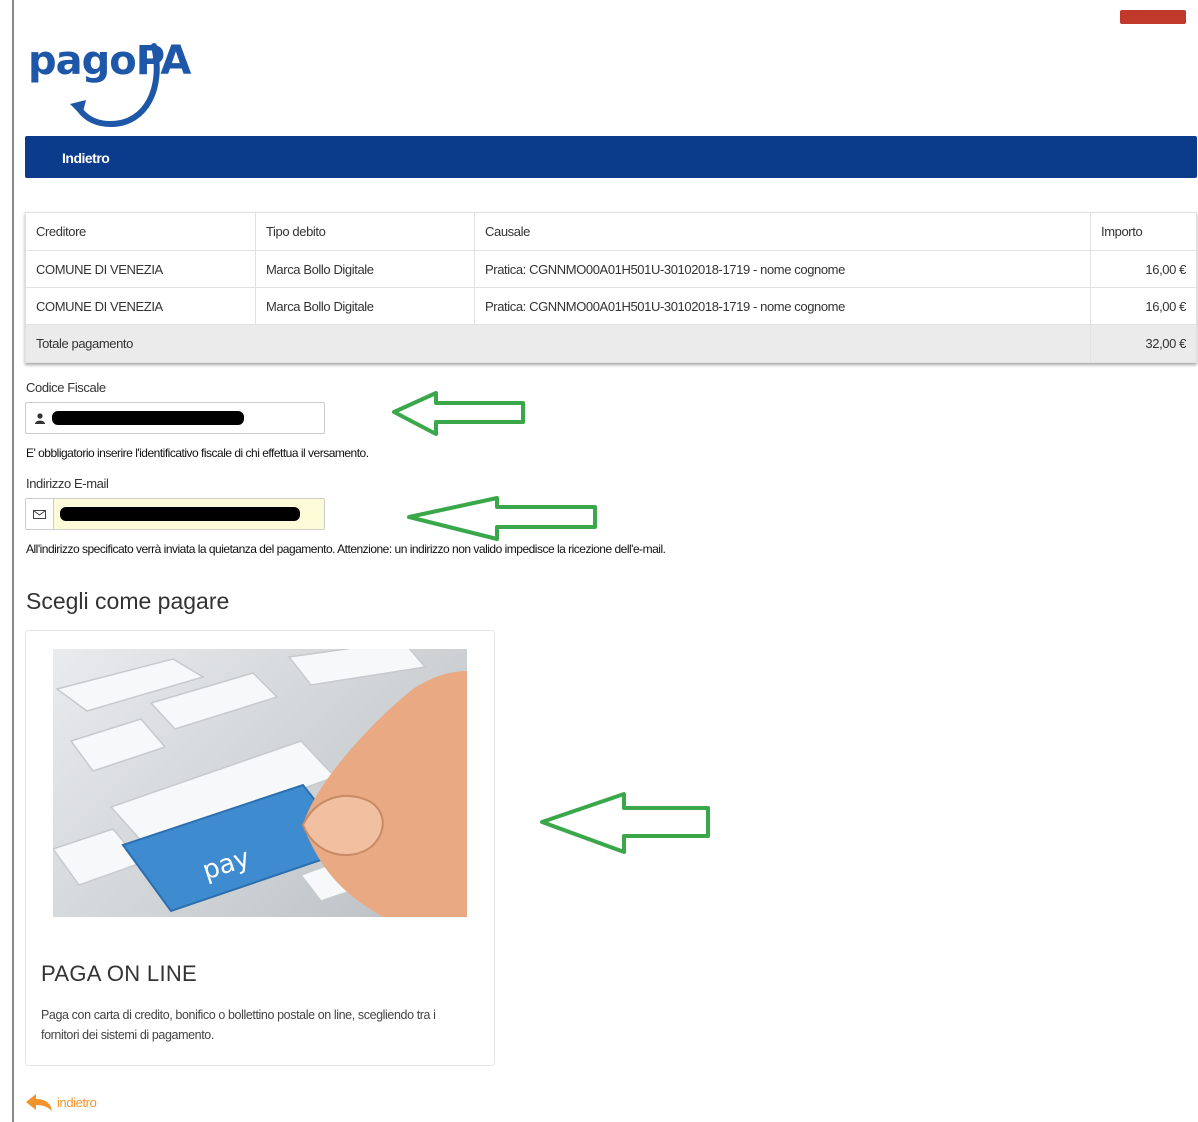 The image size is (1198, 1122). Describe the element at coordinates (115, 85) in the screenshot. I see `logo-swoosh-icon` at that location.